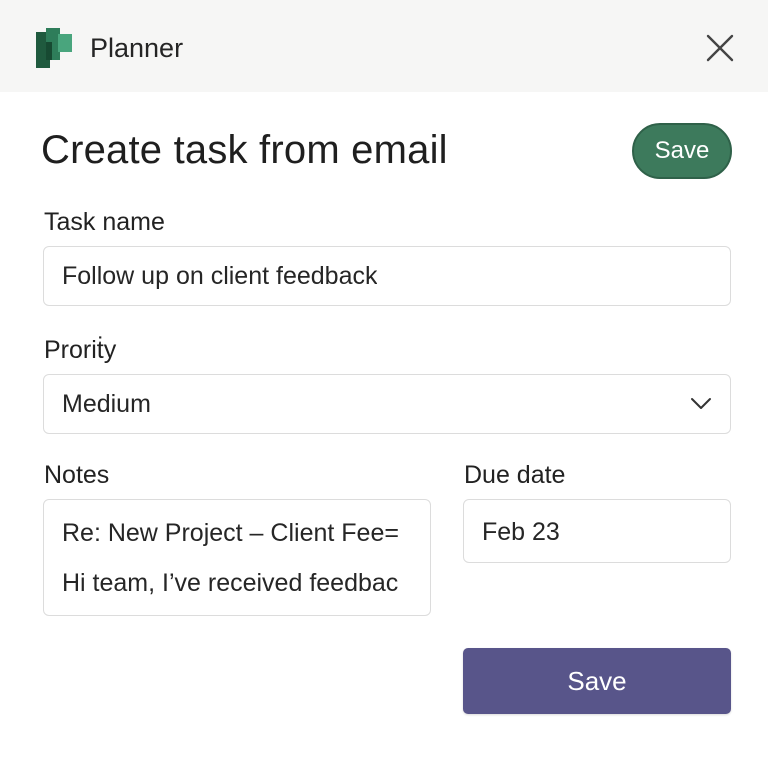 The height and width of the screenshot is (768, 768). I want to click on close-button, so click(720, 48).